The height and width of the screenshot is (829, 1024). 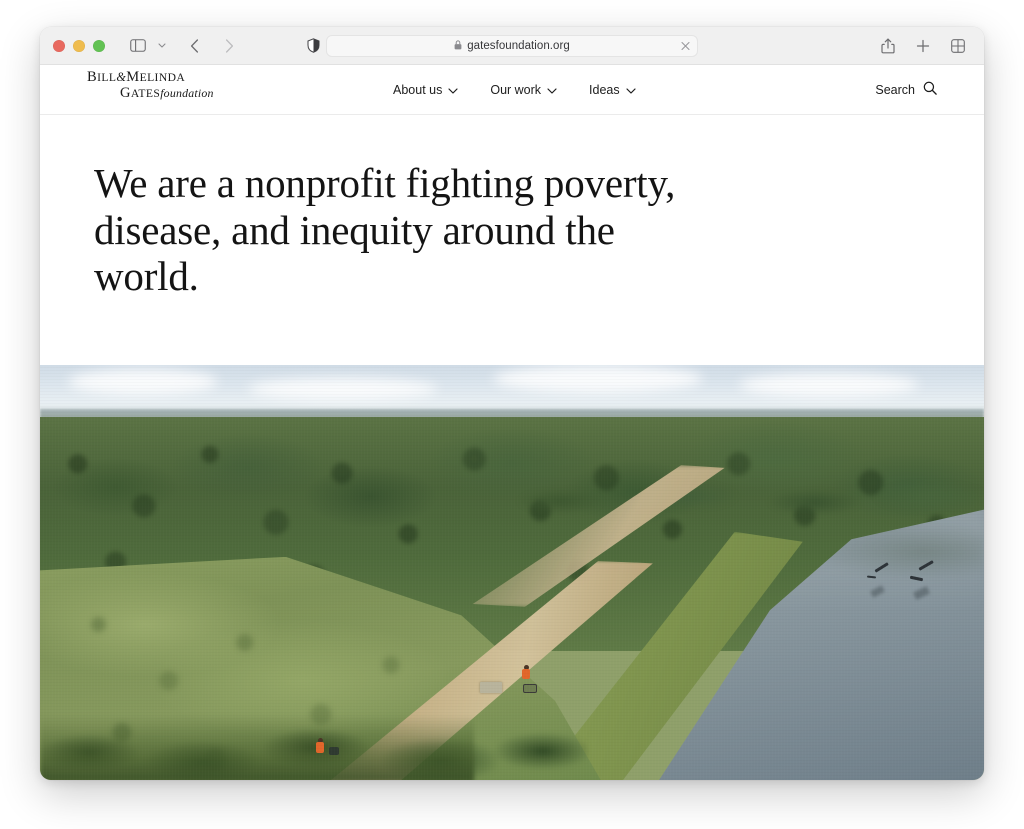 What do you see at coordinates (871, 577) in the screenshot?
I see `boat` at bounding box center [871, 577].